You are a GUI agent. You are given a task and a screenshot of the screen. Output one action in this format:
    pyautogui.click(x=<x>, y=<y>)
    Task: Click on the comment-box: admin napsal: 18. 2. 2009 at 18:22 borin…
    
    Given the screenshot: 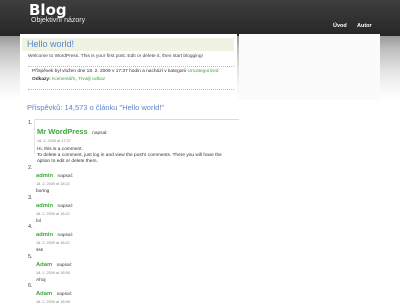 What is the action you would take?
    pyautogui.click(x=134, y=179)
    